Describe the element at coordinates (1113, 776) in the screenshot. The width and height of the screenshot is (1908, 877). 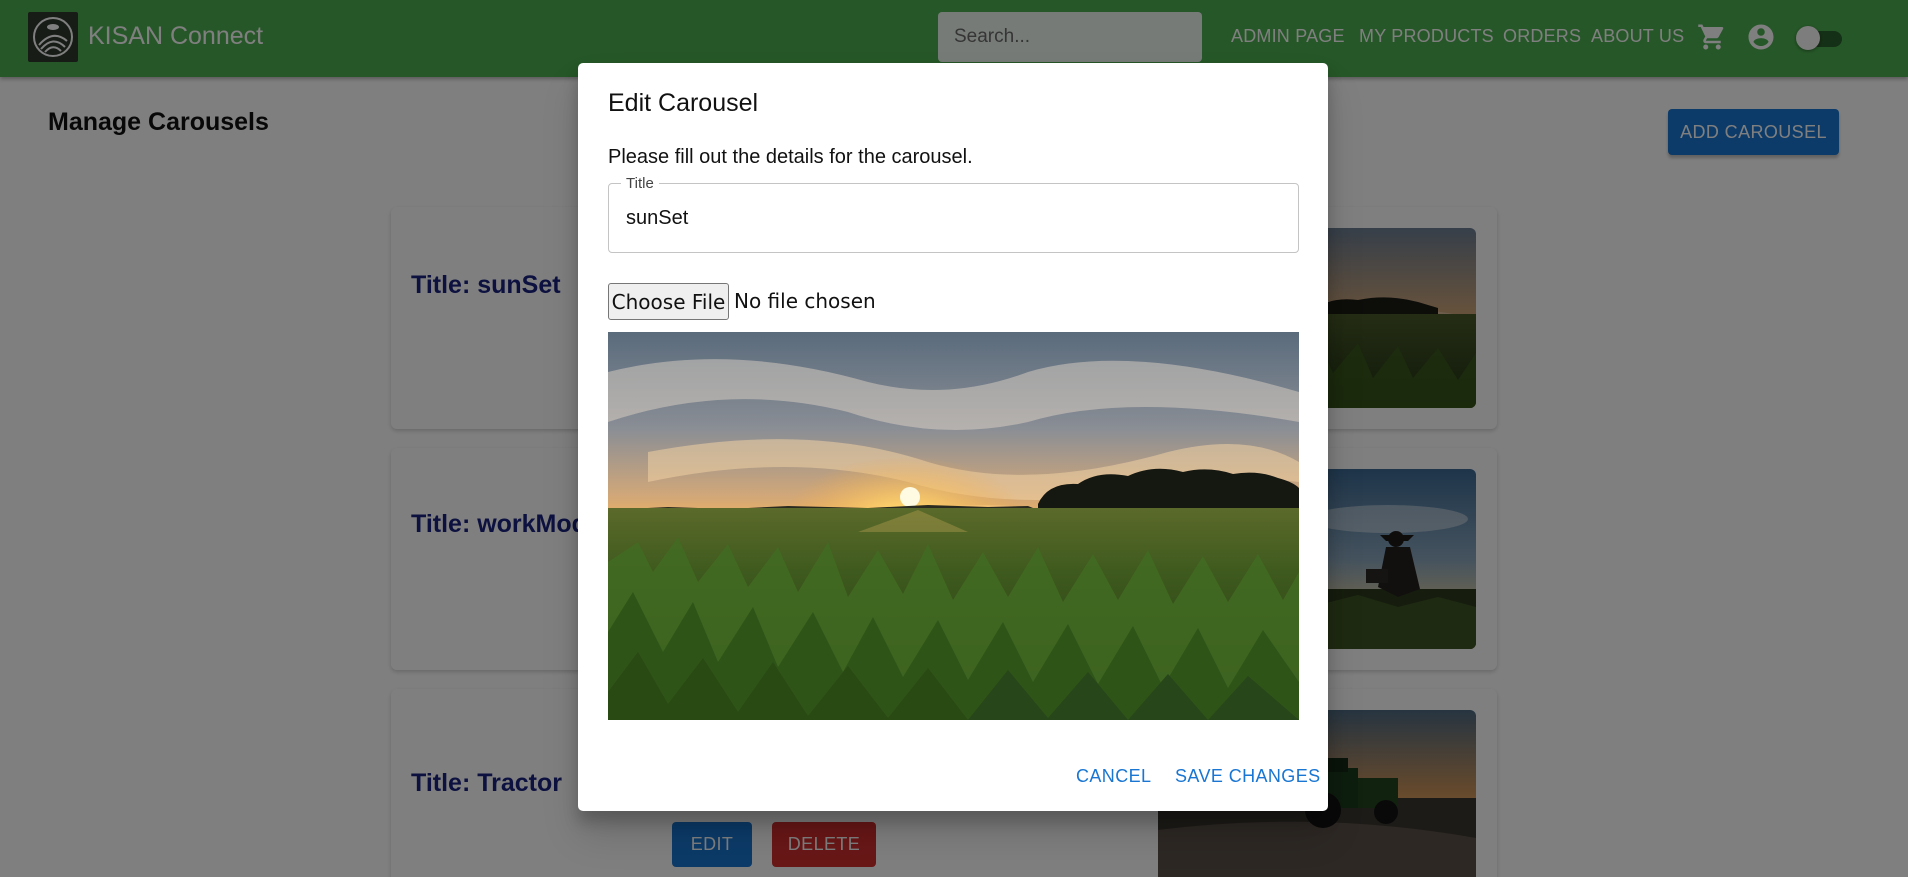
I see `cancel-button: CANCEL` at that location.